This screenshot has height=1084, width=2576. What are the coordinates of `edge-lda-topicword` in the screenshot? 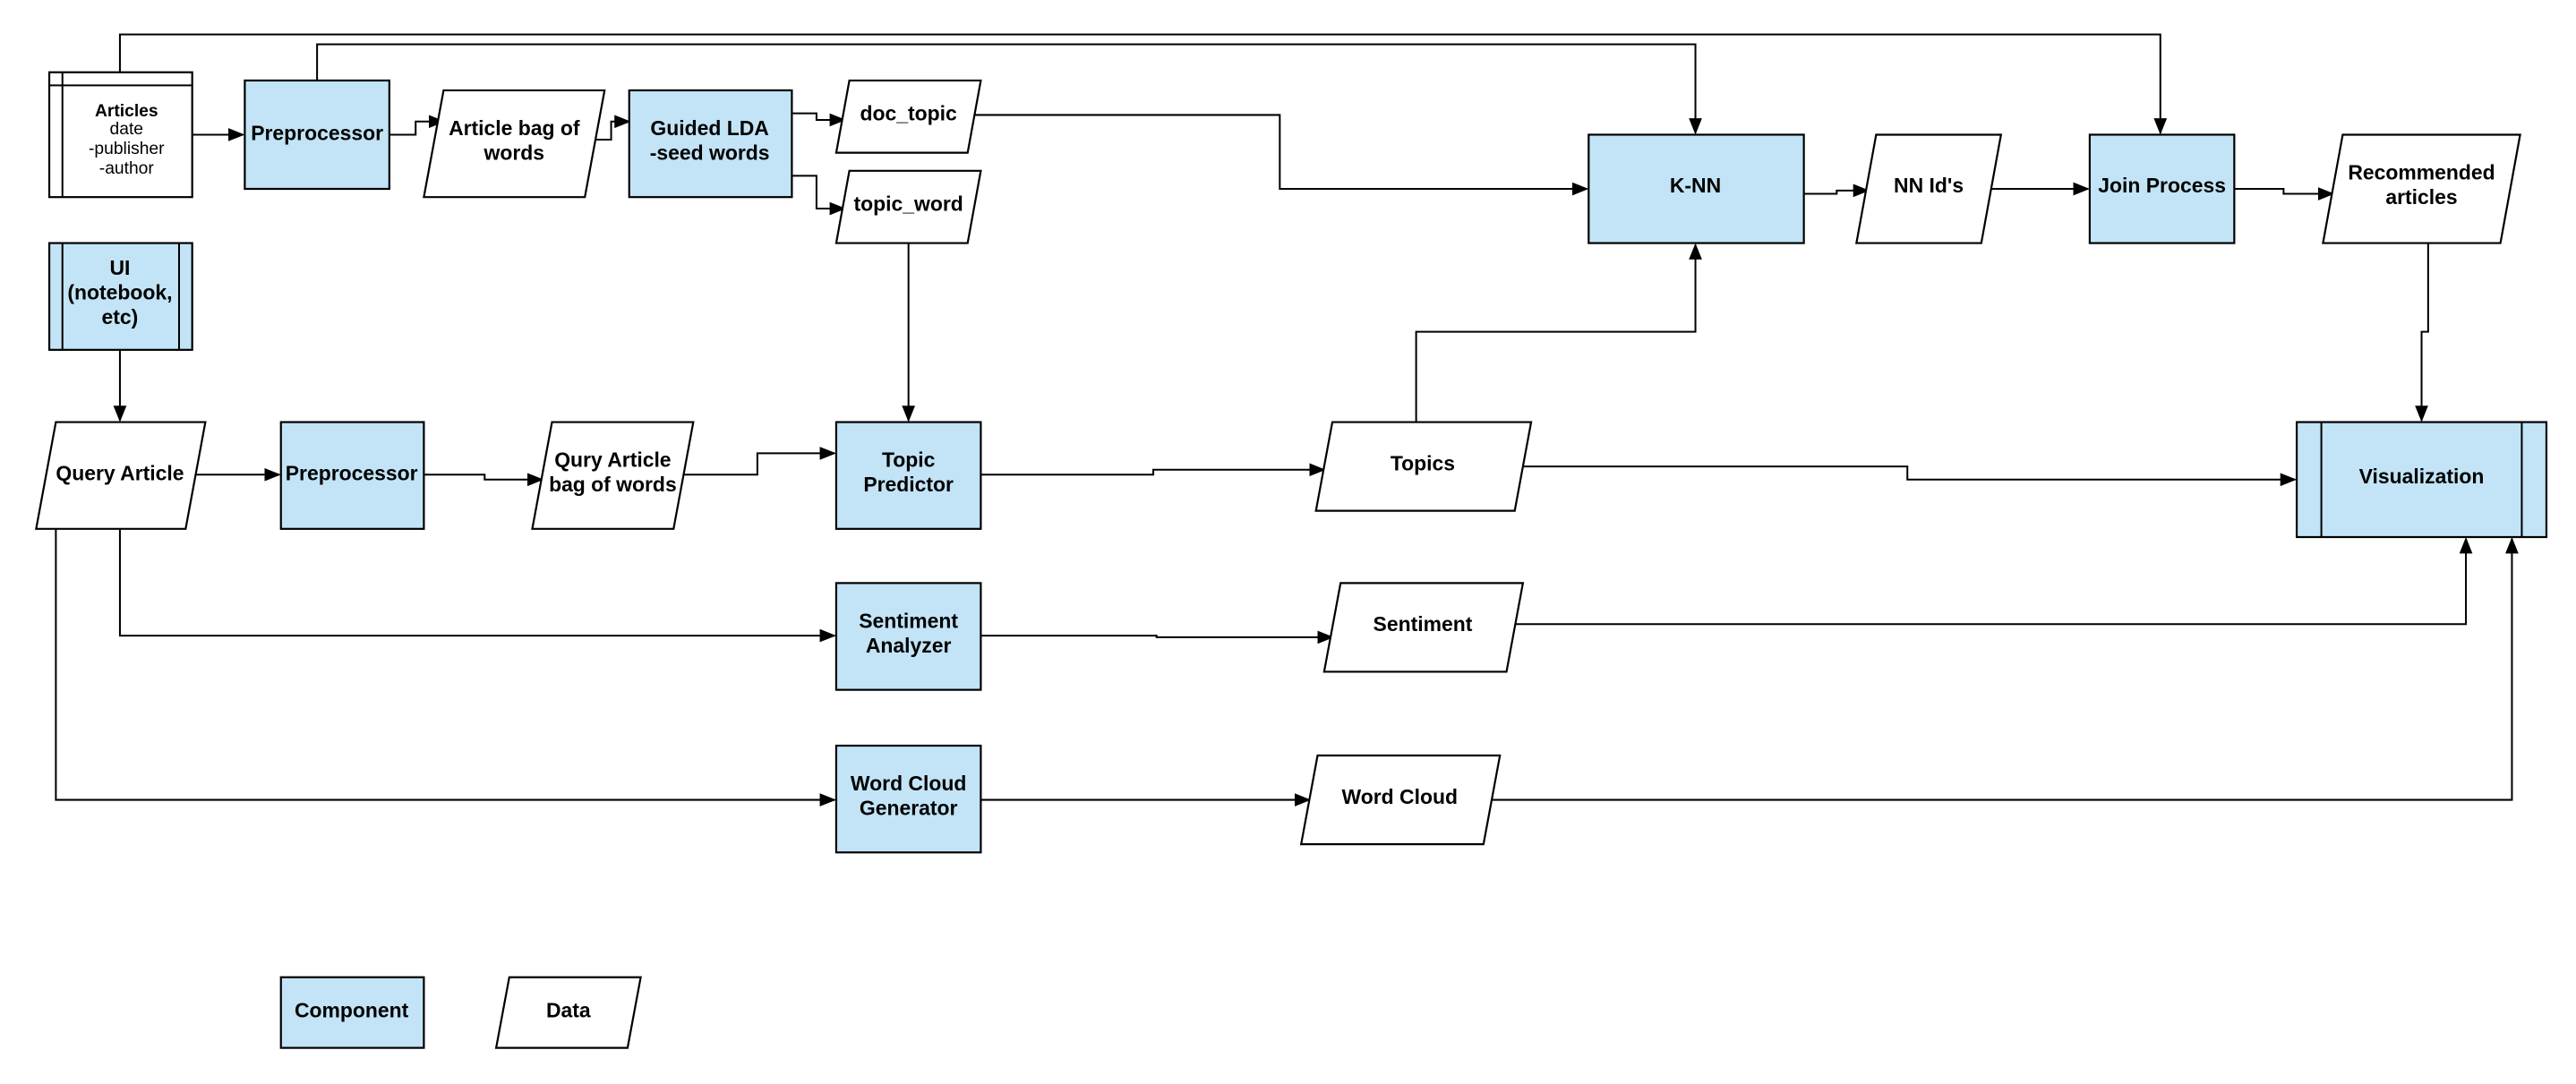 It's located at (819, 195).